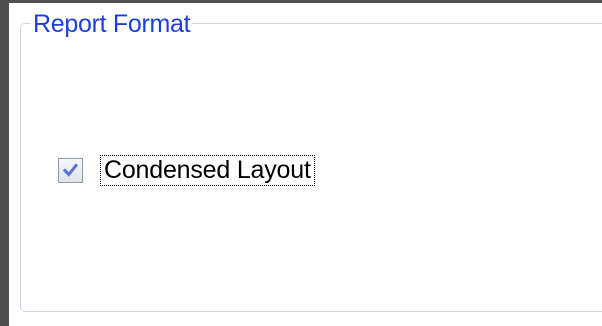 The height and width of the screenshot is (326, 602). Describe the element at coordinates (301, 1) in the screenshot. I see `window-frame-top` at that location.